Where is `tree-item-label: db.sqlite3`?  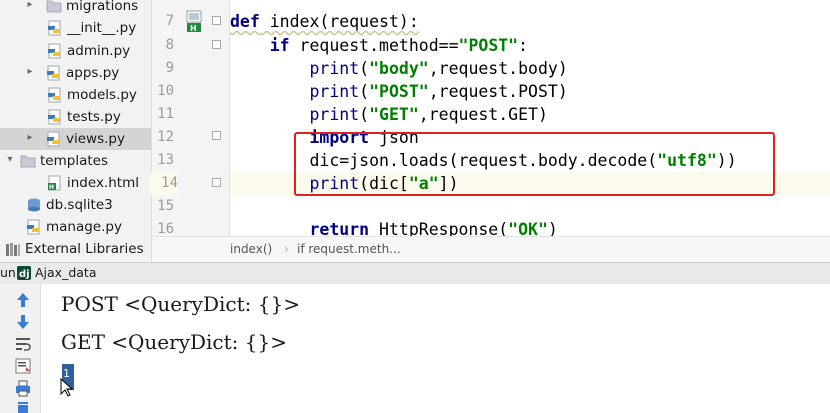
tree-item-label: db.sqlite3 is located at coordinates (79, 205).